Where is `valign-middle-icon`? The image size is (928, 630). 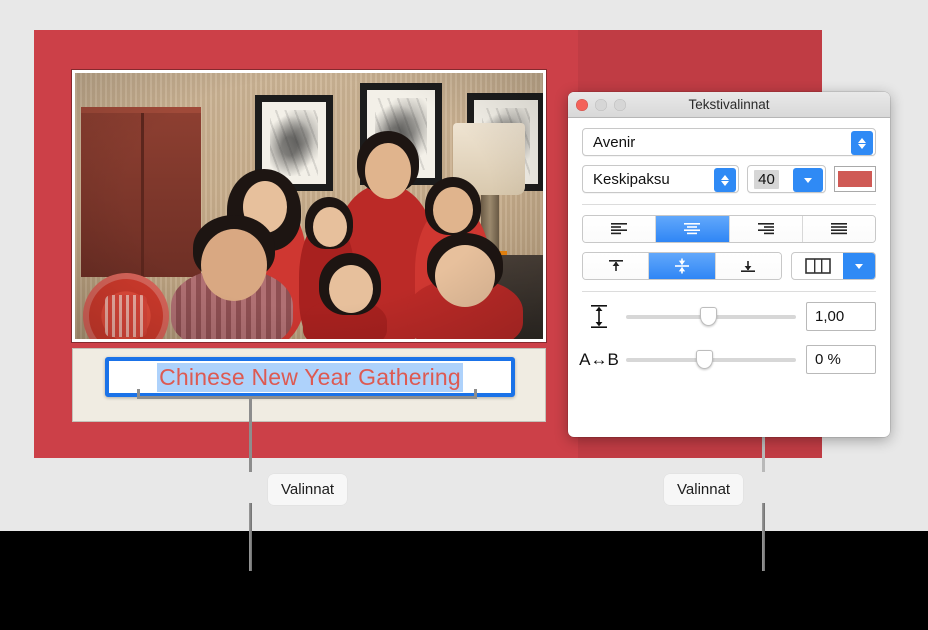 valign-middle-icon is located at coordinates (681, 266).